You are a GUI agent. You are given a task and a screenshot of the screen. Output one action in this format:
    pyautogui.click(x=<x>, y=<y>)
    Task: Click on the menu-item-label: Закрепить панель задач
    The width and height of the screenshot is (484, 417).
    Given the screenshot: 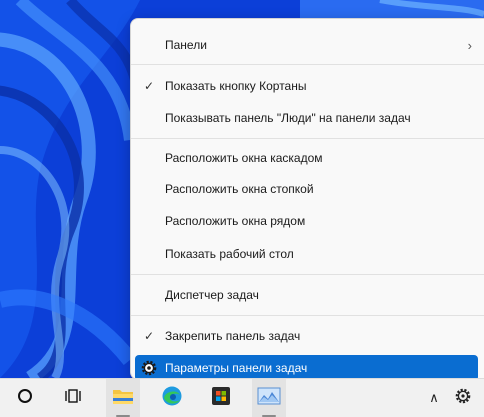 What is the action you would take?
    pyautogui.click(x=233, y=336)
    